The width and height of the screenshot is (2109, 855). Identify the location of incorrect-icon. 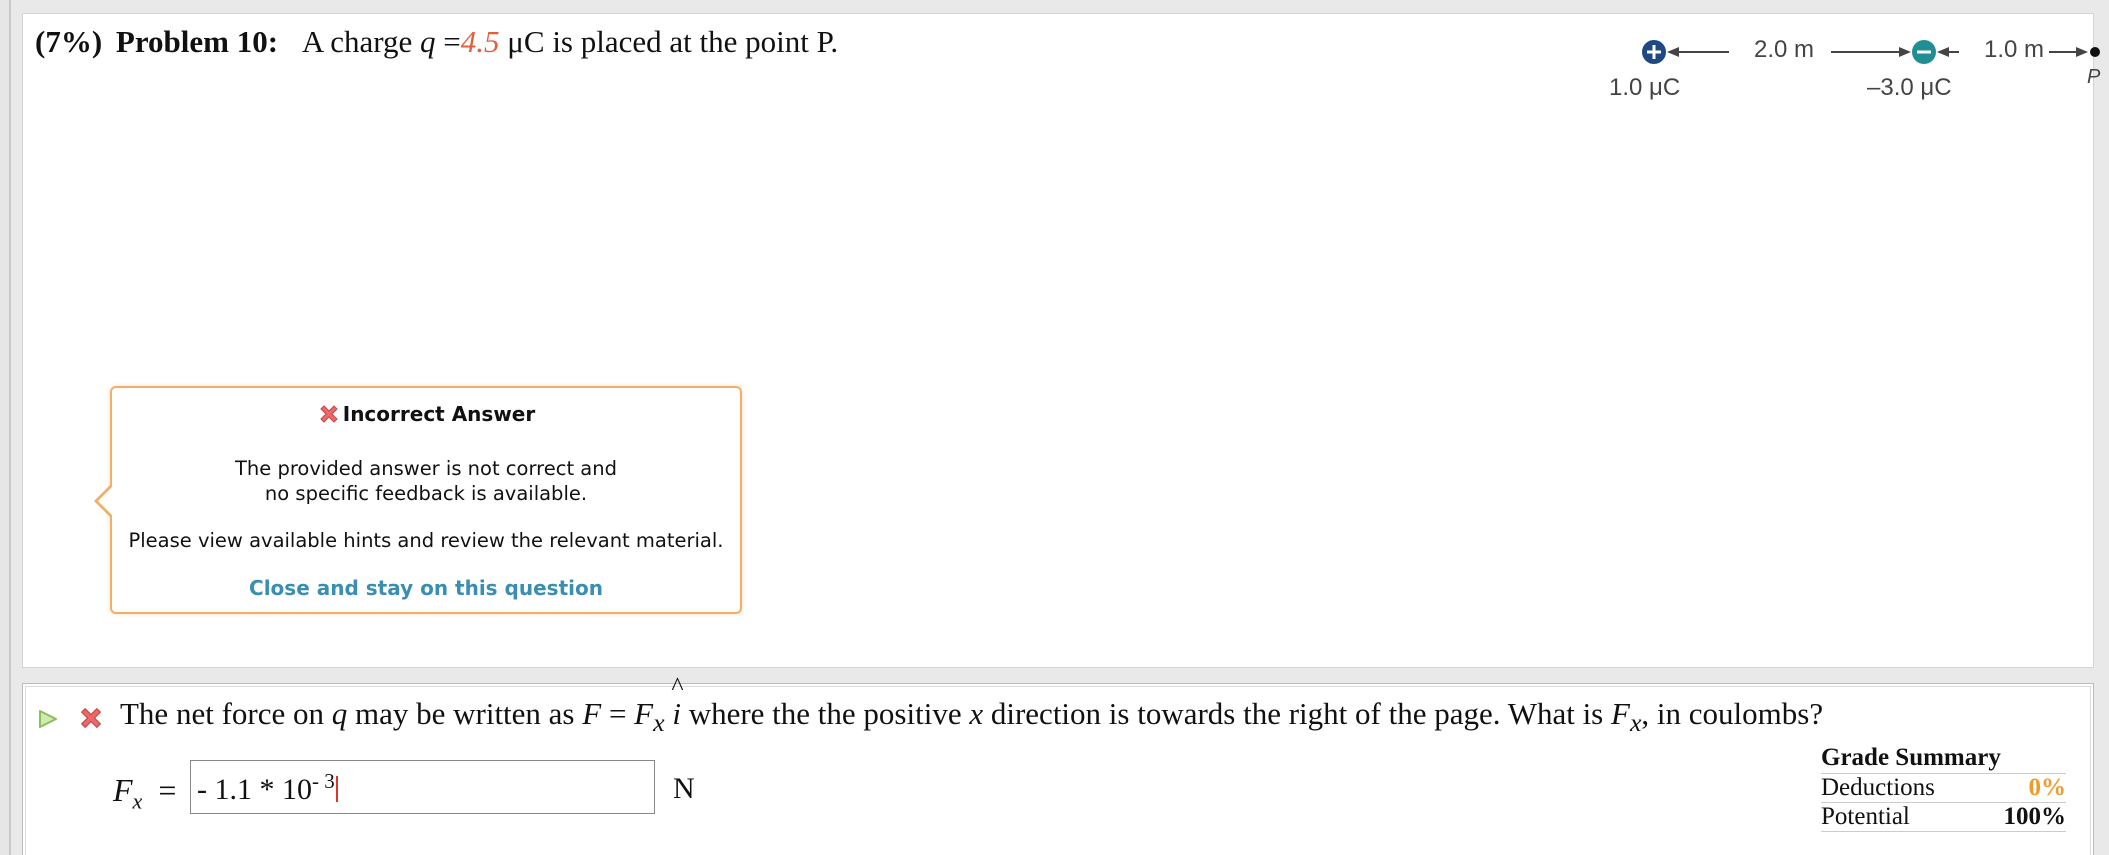
(329, 414).